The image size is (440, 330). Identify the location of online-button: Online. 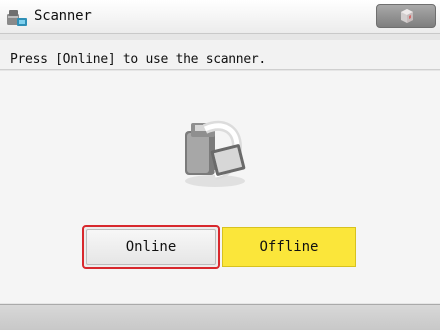
(151, 247).